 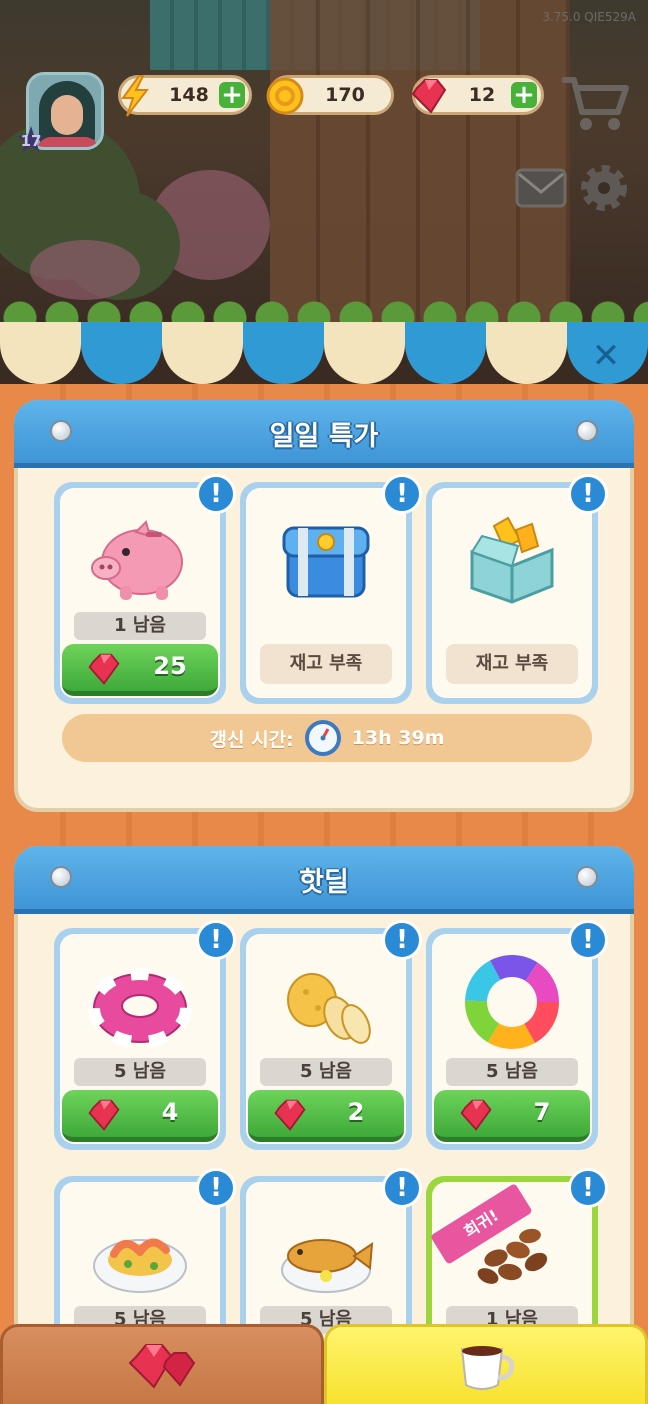 What do you see at coordinates (606, 356) in the screenshot?
I see `close-button: ✕` at bounding box center [606, 356].